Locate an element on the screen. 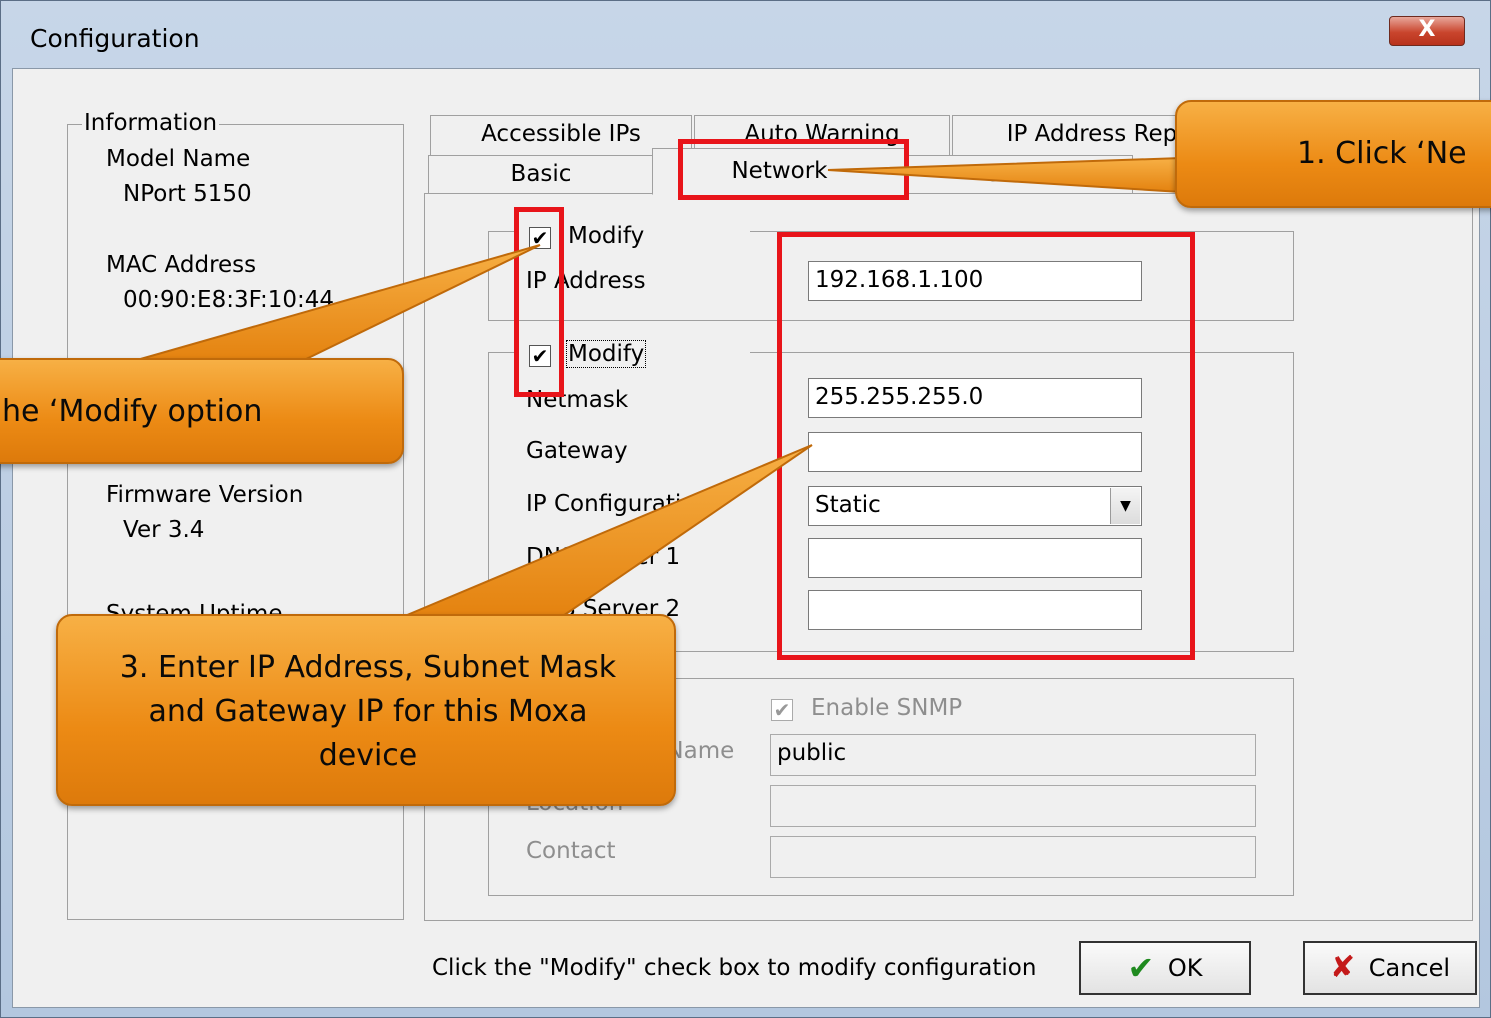 The image size is (1491, 1018). callout-1-pointer is located at coordinates (1005, 175).